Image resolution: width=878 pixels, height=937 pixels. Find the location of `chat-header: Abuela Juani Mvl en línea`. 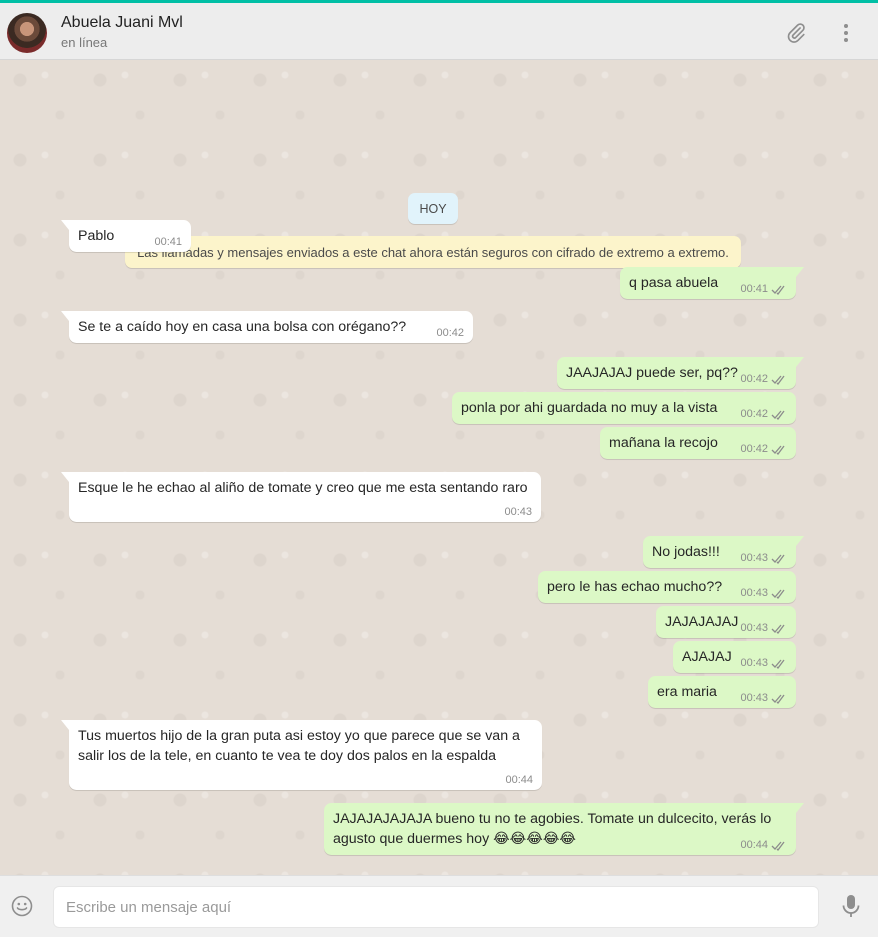

chat-header: Abuela Juani Mvl en línea is located at coordinates (439, 31).